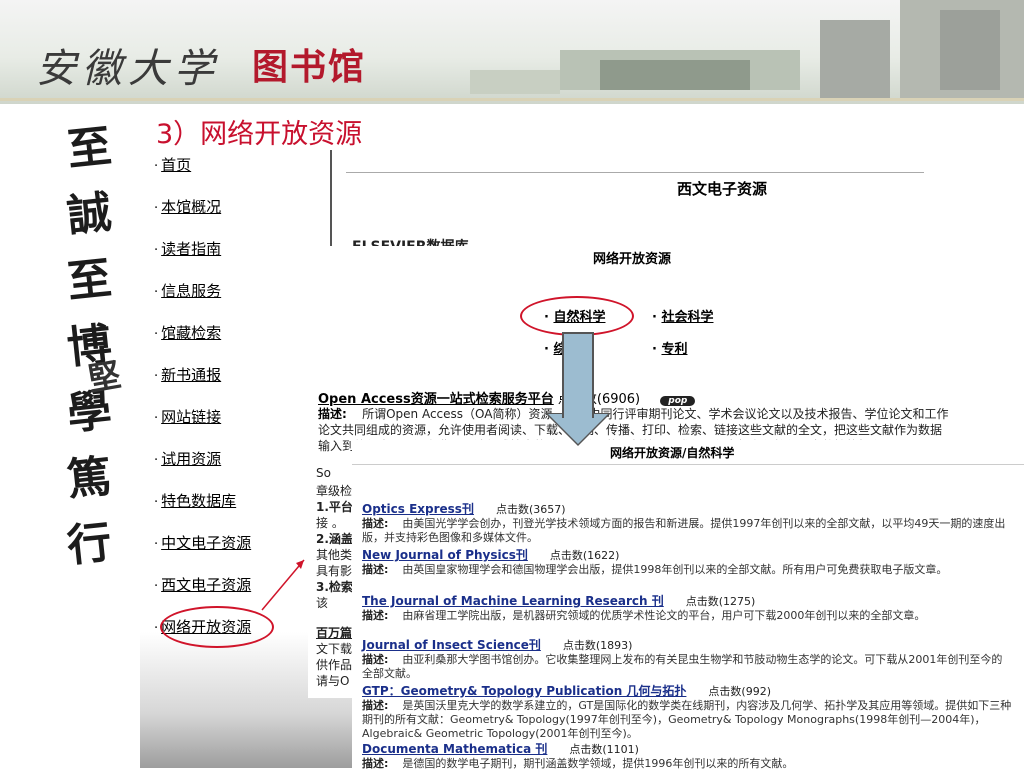 The height and width of the screenshot is (771, 1024). Describe the element at coordinates (578, 375) in the screenshot. I see `down-arrow-shaft` at that location.